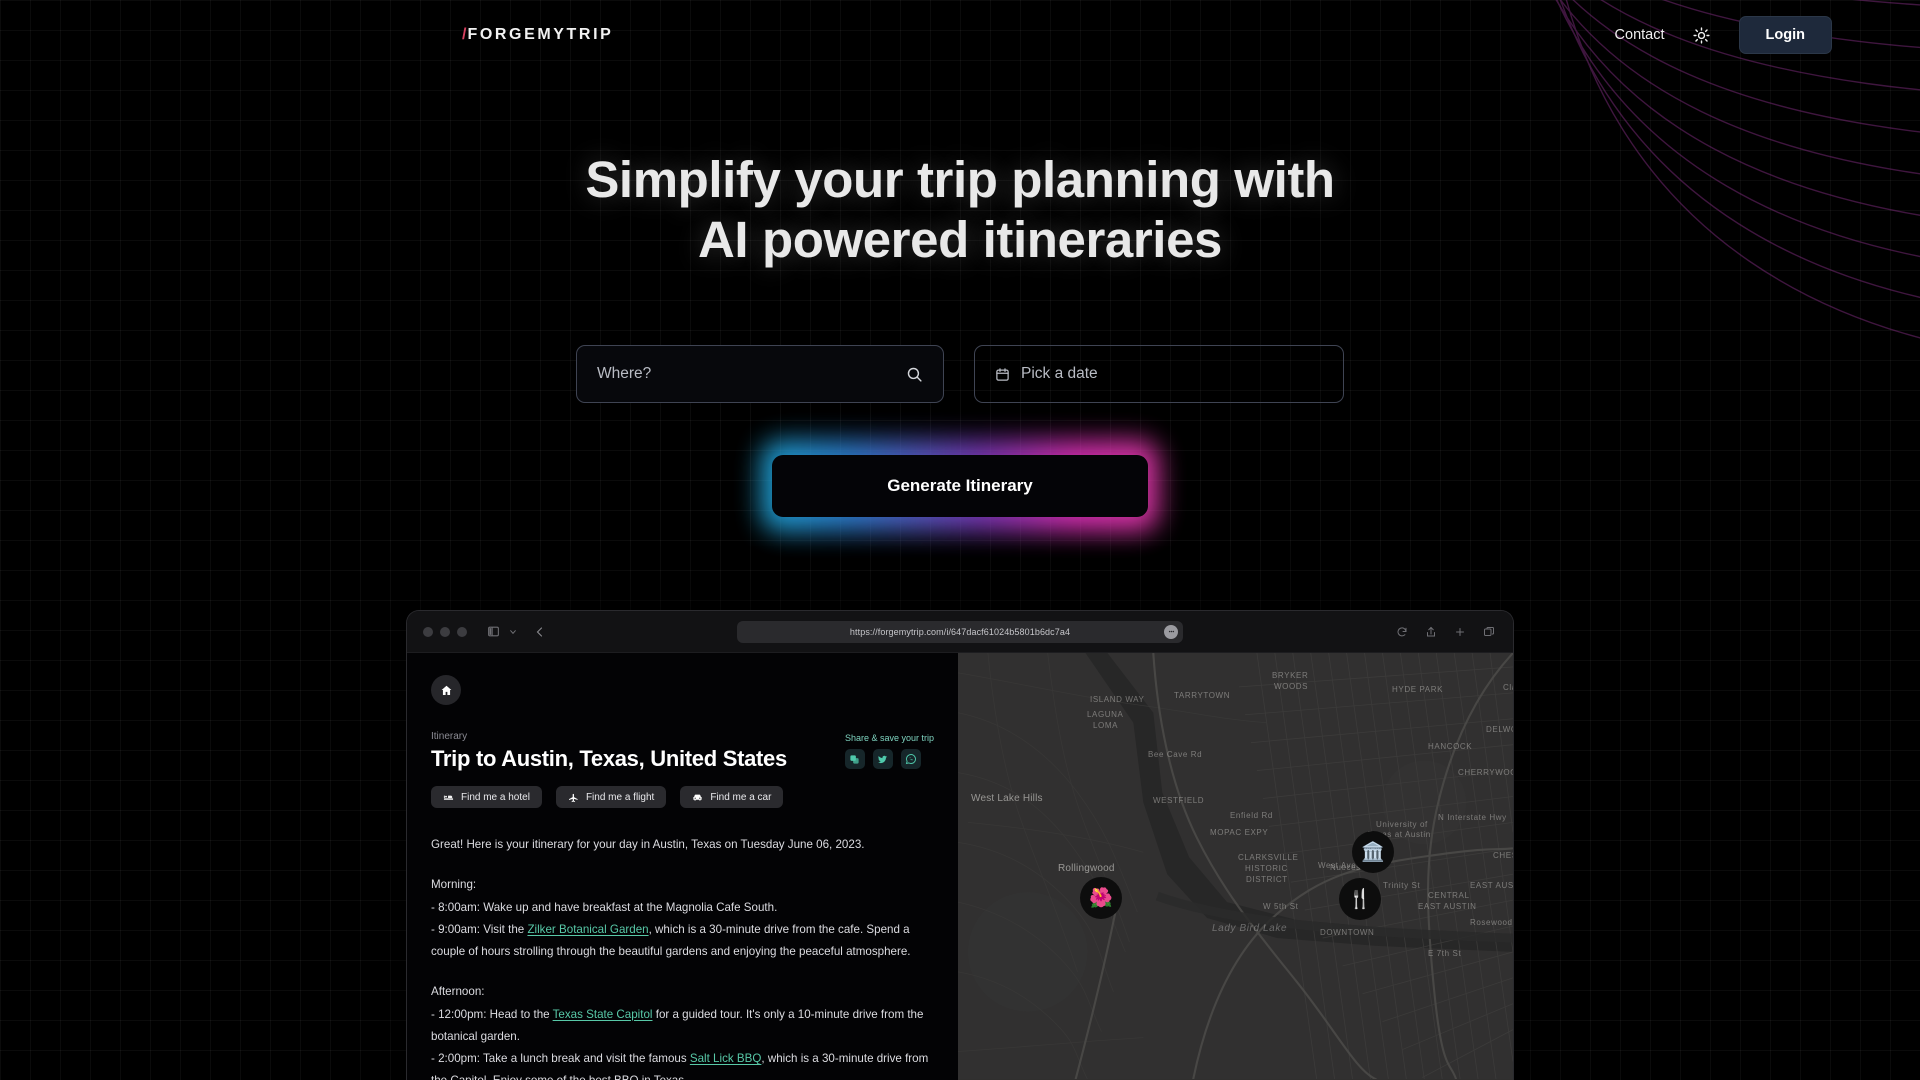 Image resolution: width=1920 pixels, height=1080 pixels. What do you see at coordinates (1489, 632) in the screenshot?
I see `tabs-icon` at bounding box center [1489, 632].